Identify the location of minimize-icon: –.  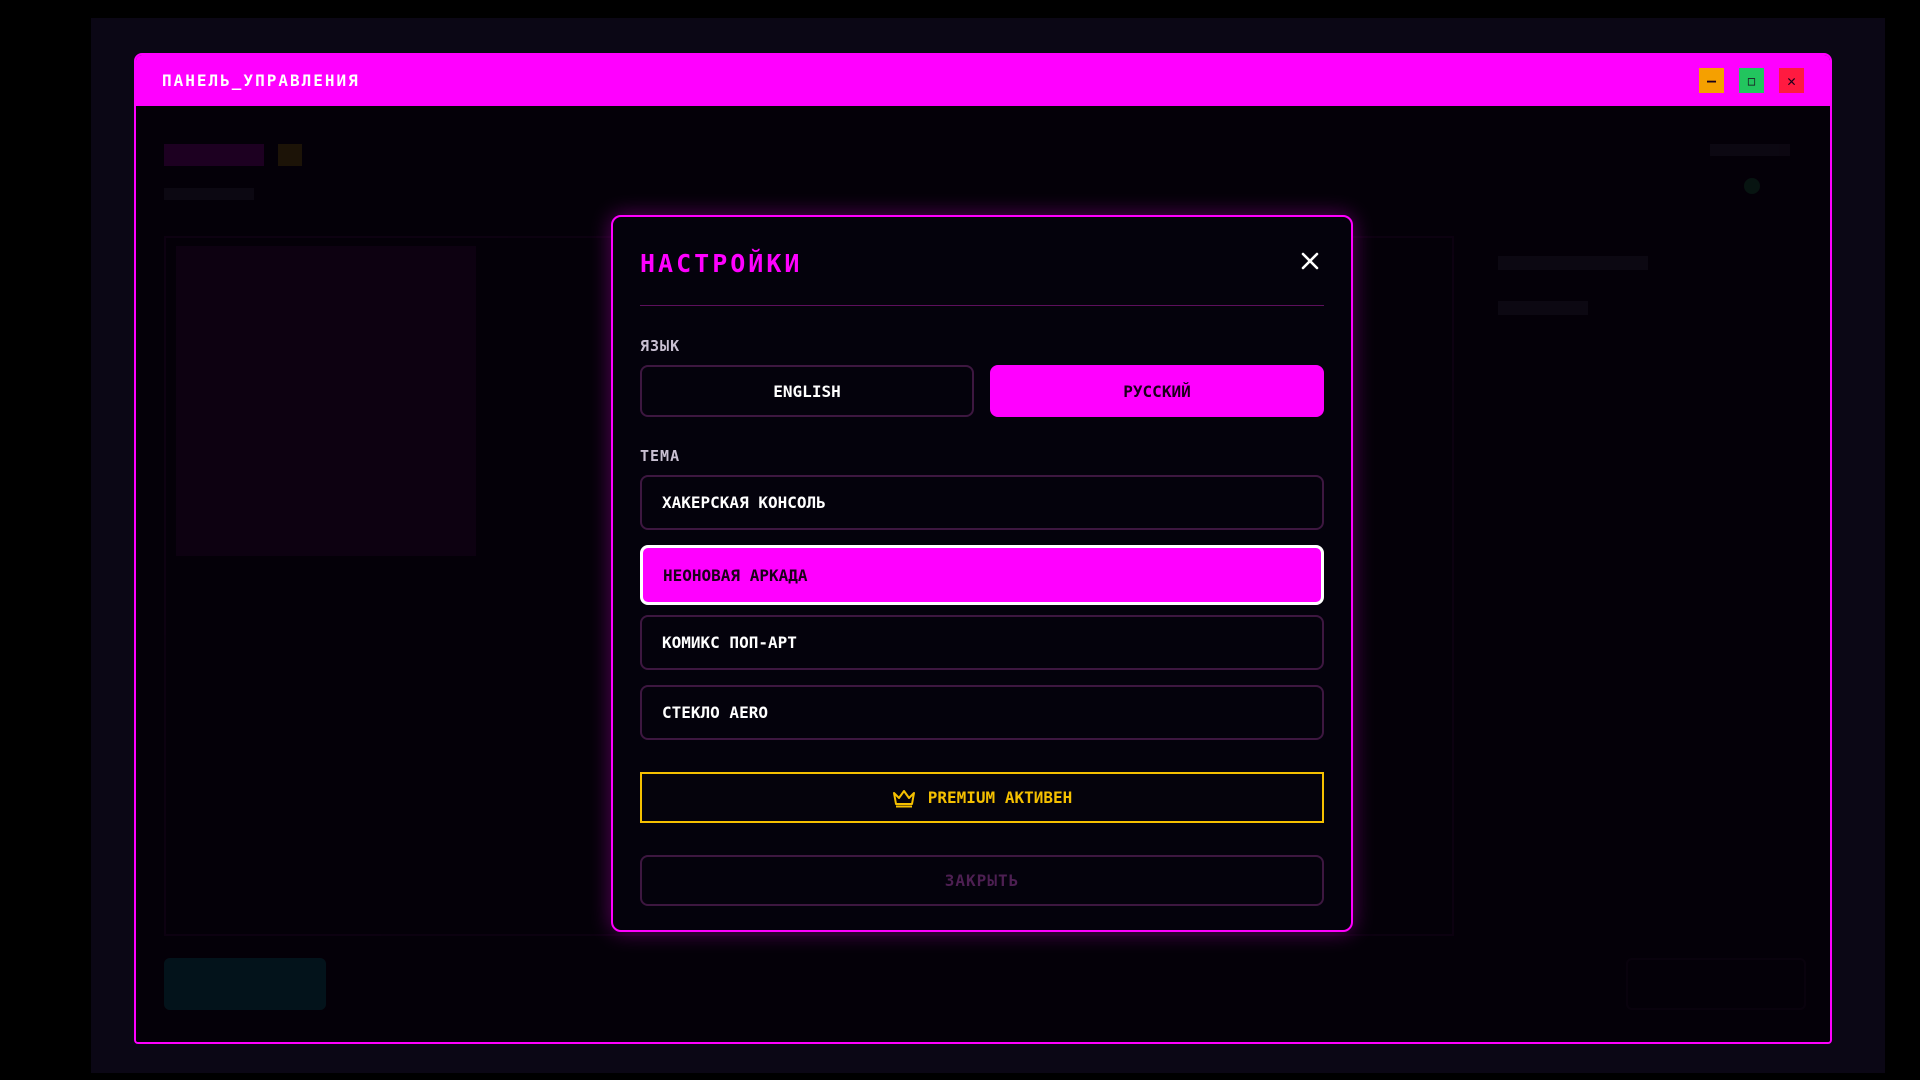
(1711, 80).